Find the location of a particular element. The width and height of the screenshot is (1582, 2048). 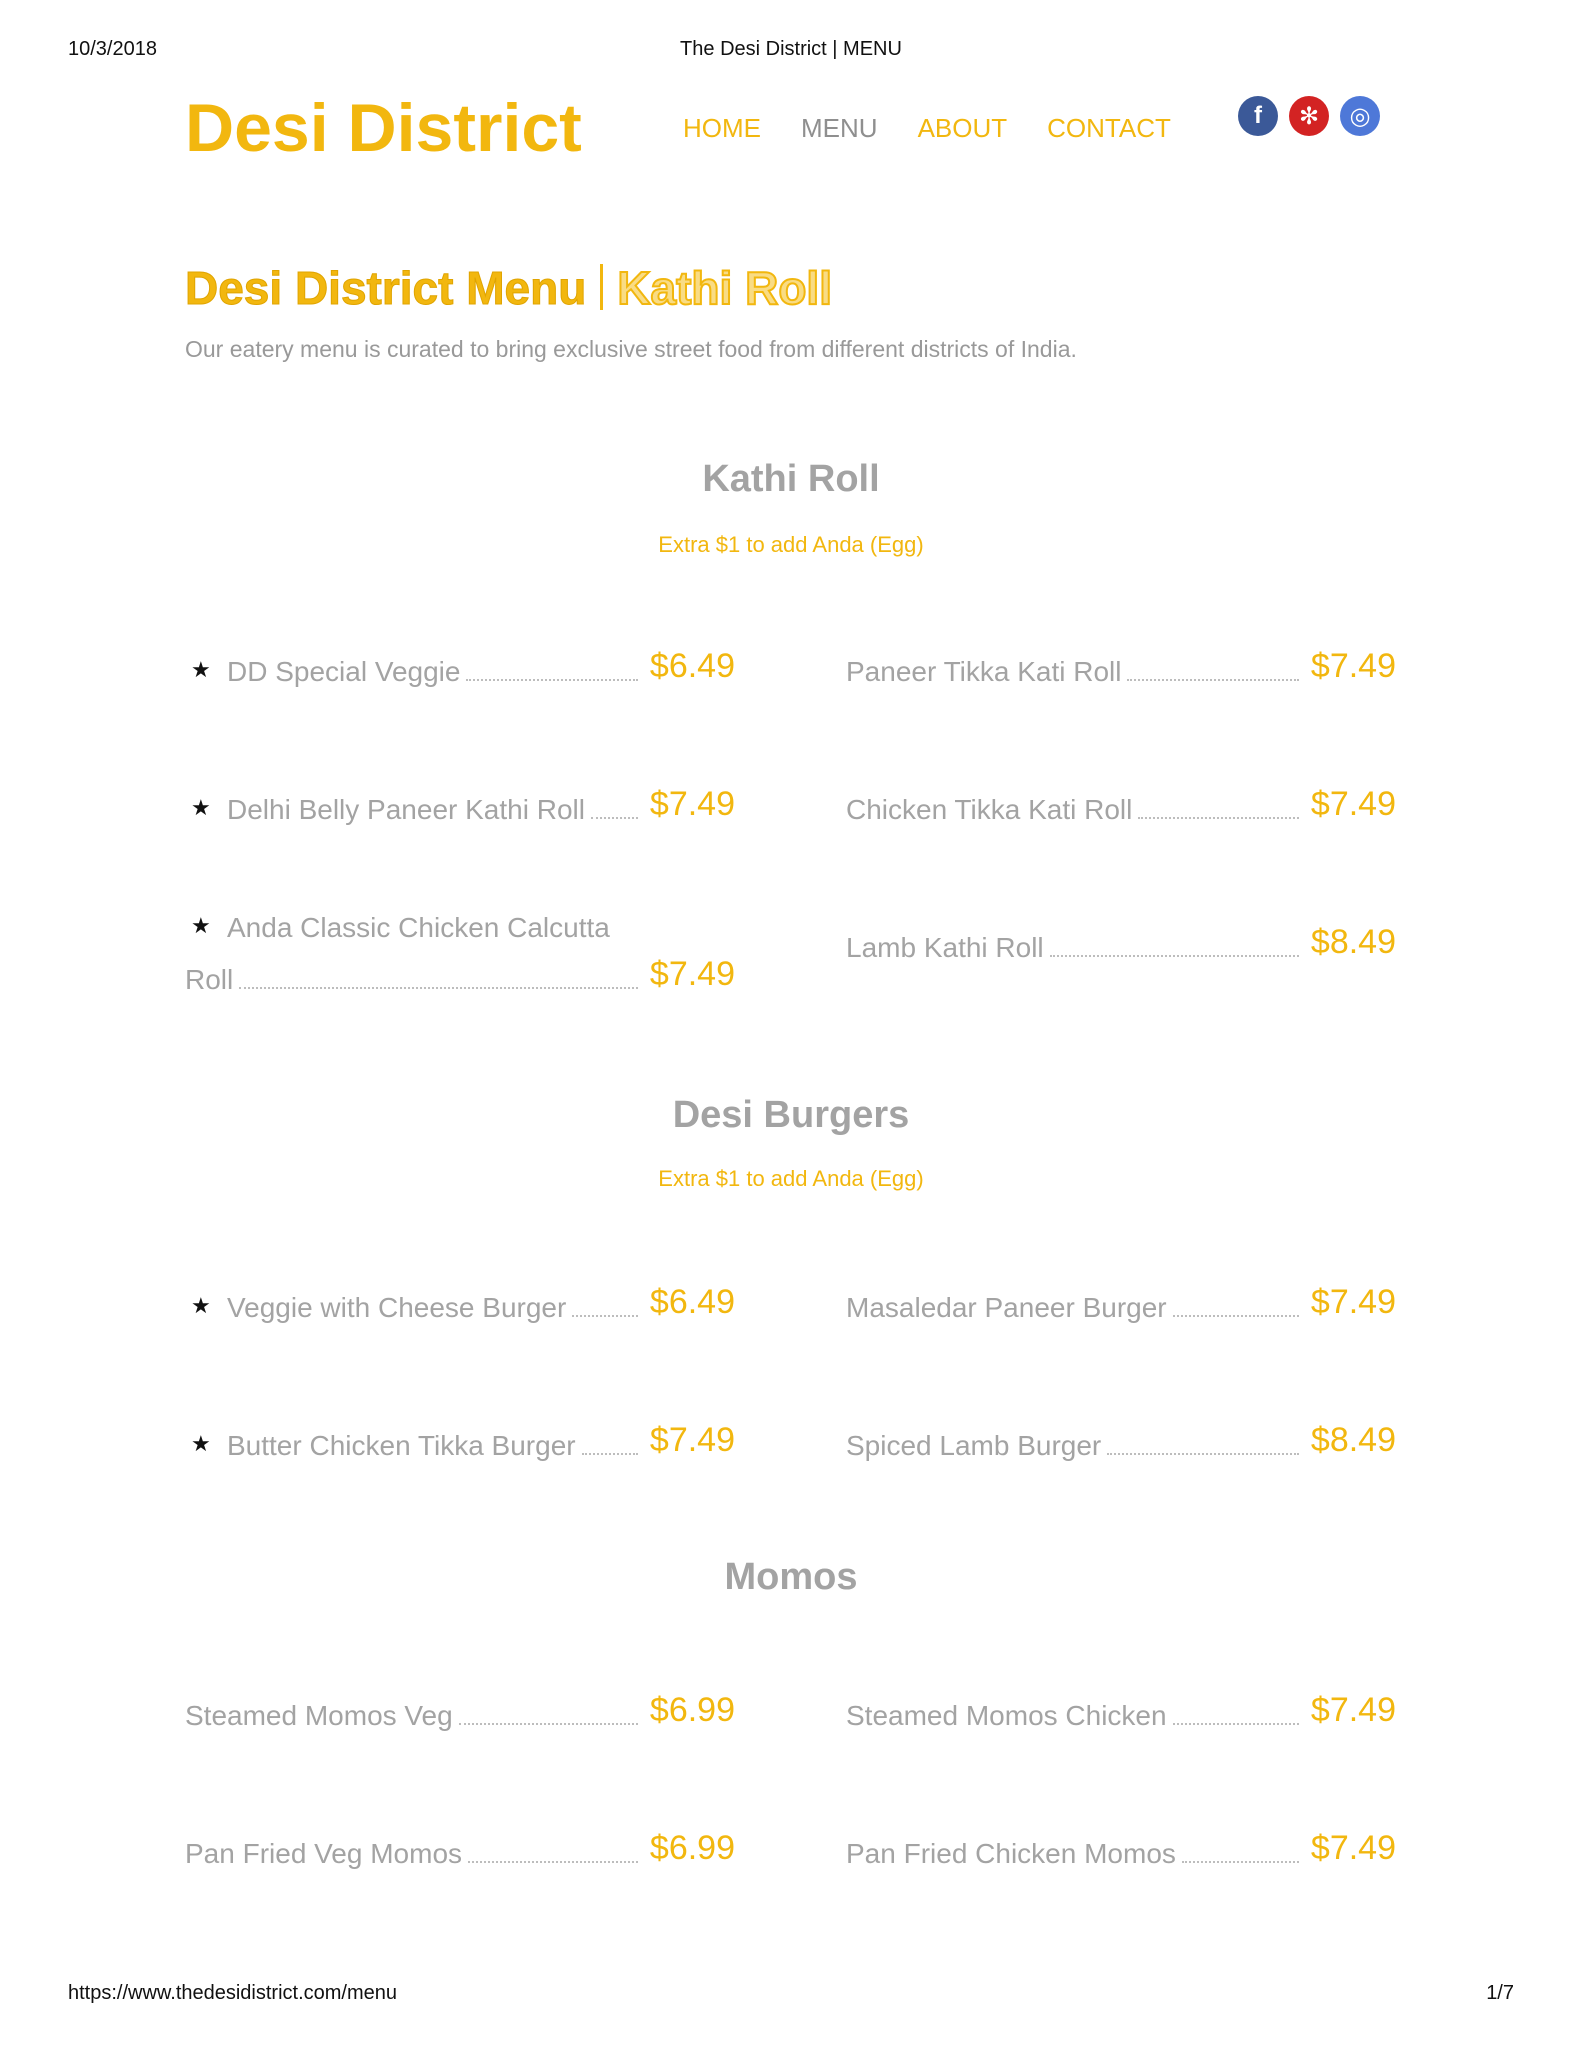

menu-item-name: Pan Fried Veg Momos is located at coordinates (324, 1853).